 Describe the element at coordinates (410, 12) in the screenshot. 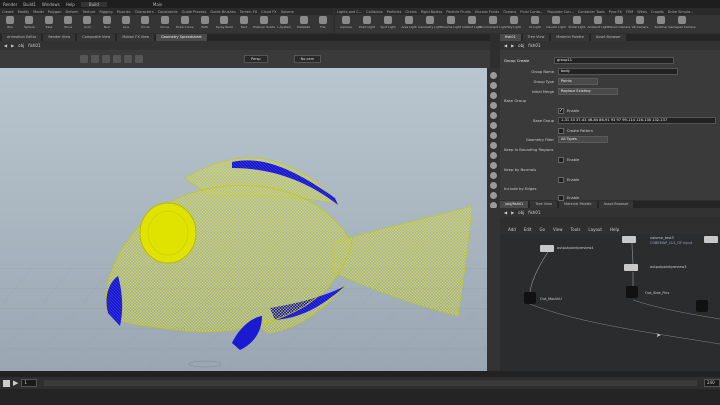

I see `shelf-right-tab-3: Grains` at that location.